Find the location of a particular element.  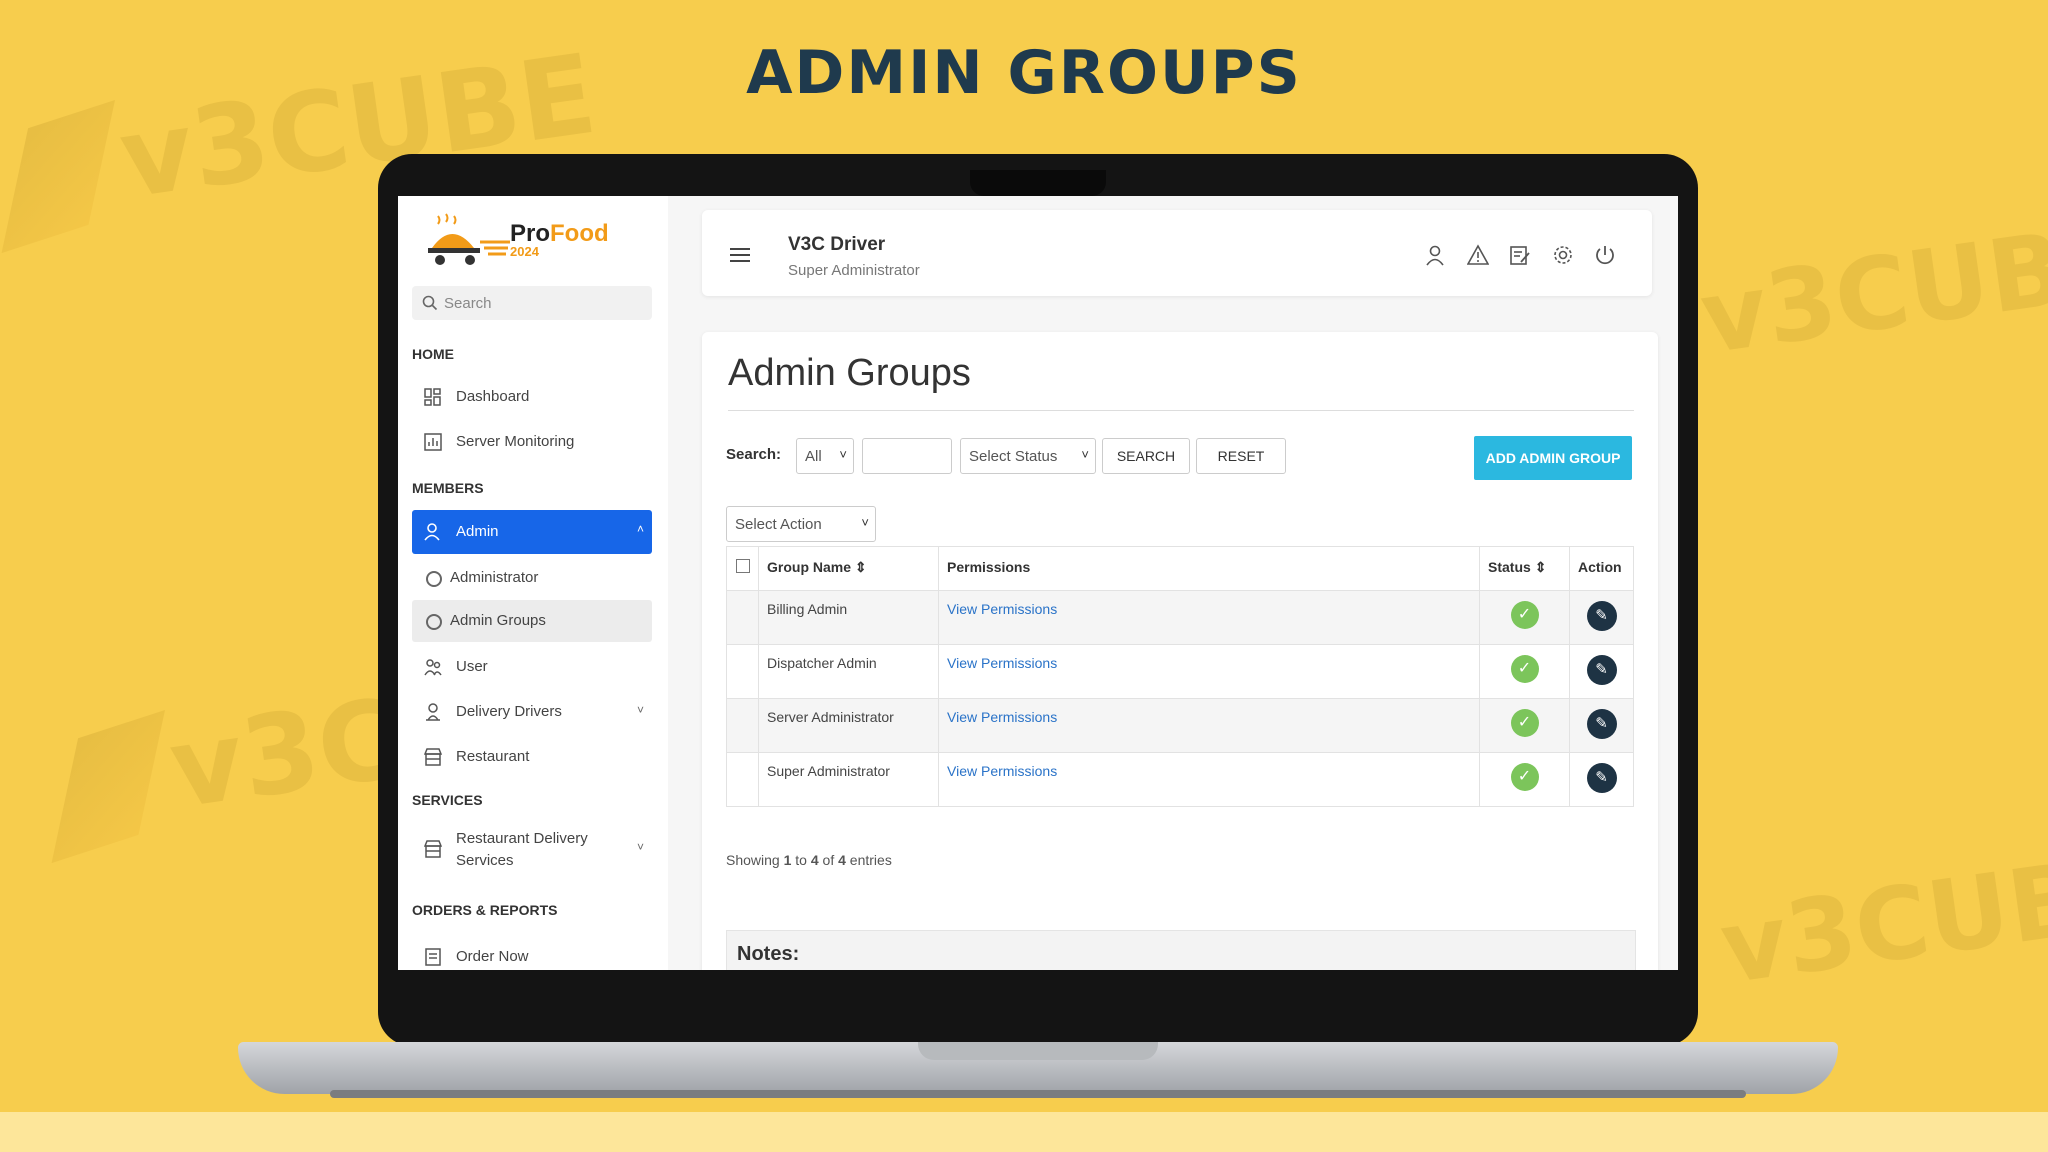

sidebar-item-server-monitoring: Server Monitoring is located at coordinates (532, 442).